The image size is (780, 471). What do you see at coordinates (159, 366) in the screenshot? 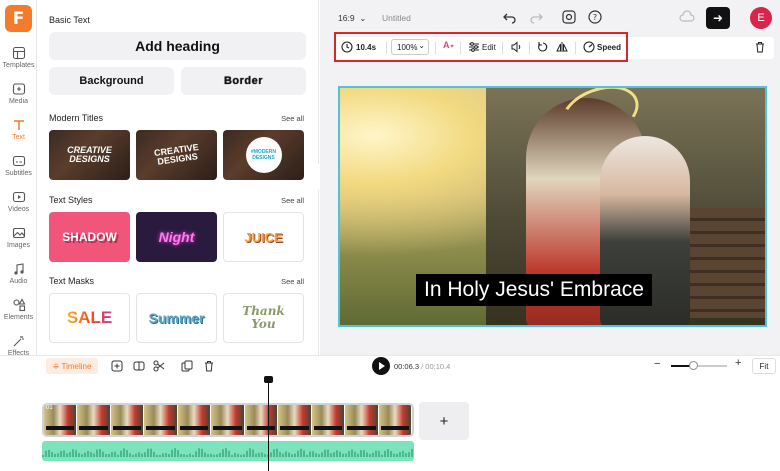
I see `scissors-icon` at bounding box center [159, 366].